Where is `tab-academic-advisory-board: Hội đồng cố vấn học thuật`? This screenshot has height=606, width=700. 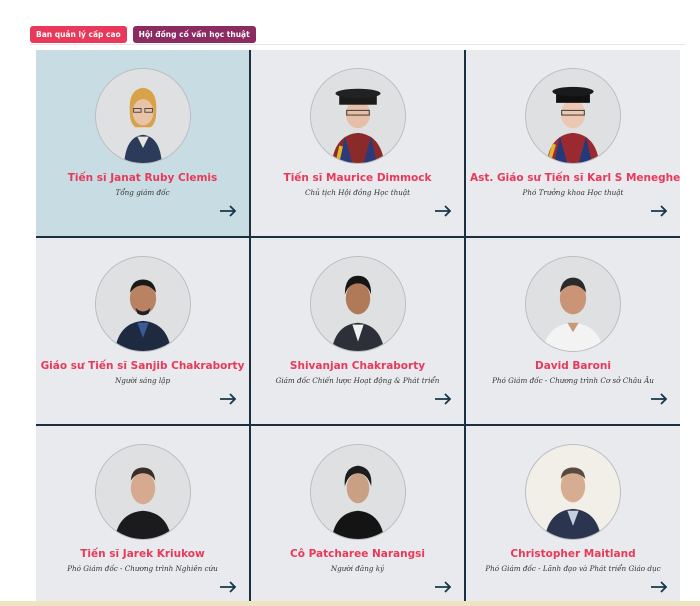
tab-academic-advisory-board: Hội đồng cố vấn học thuật is located at coordinates (194, 34).